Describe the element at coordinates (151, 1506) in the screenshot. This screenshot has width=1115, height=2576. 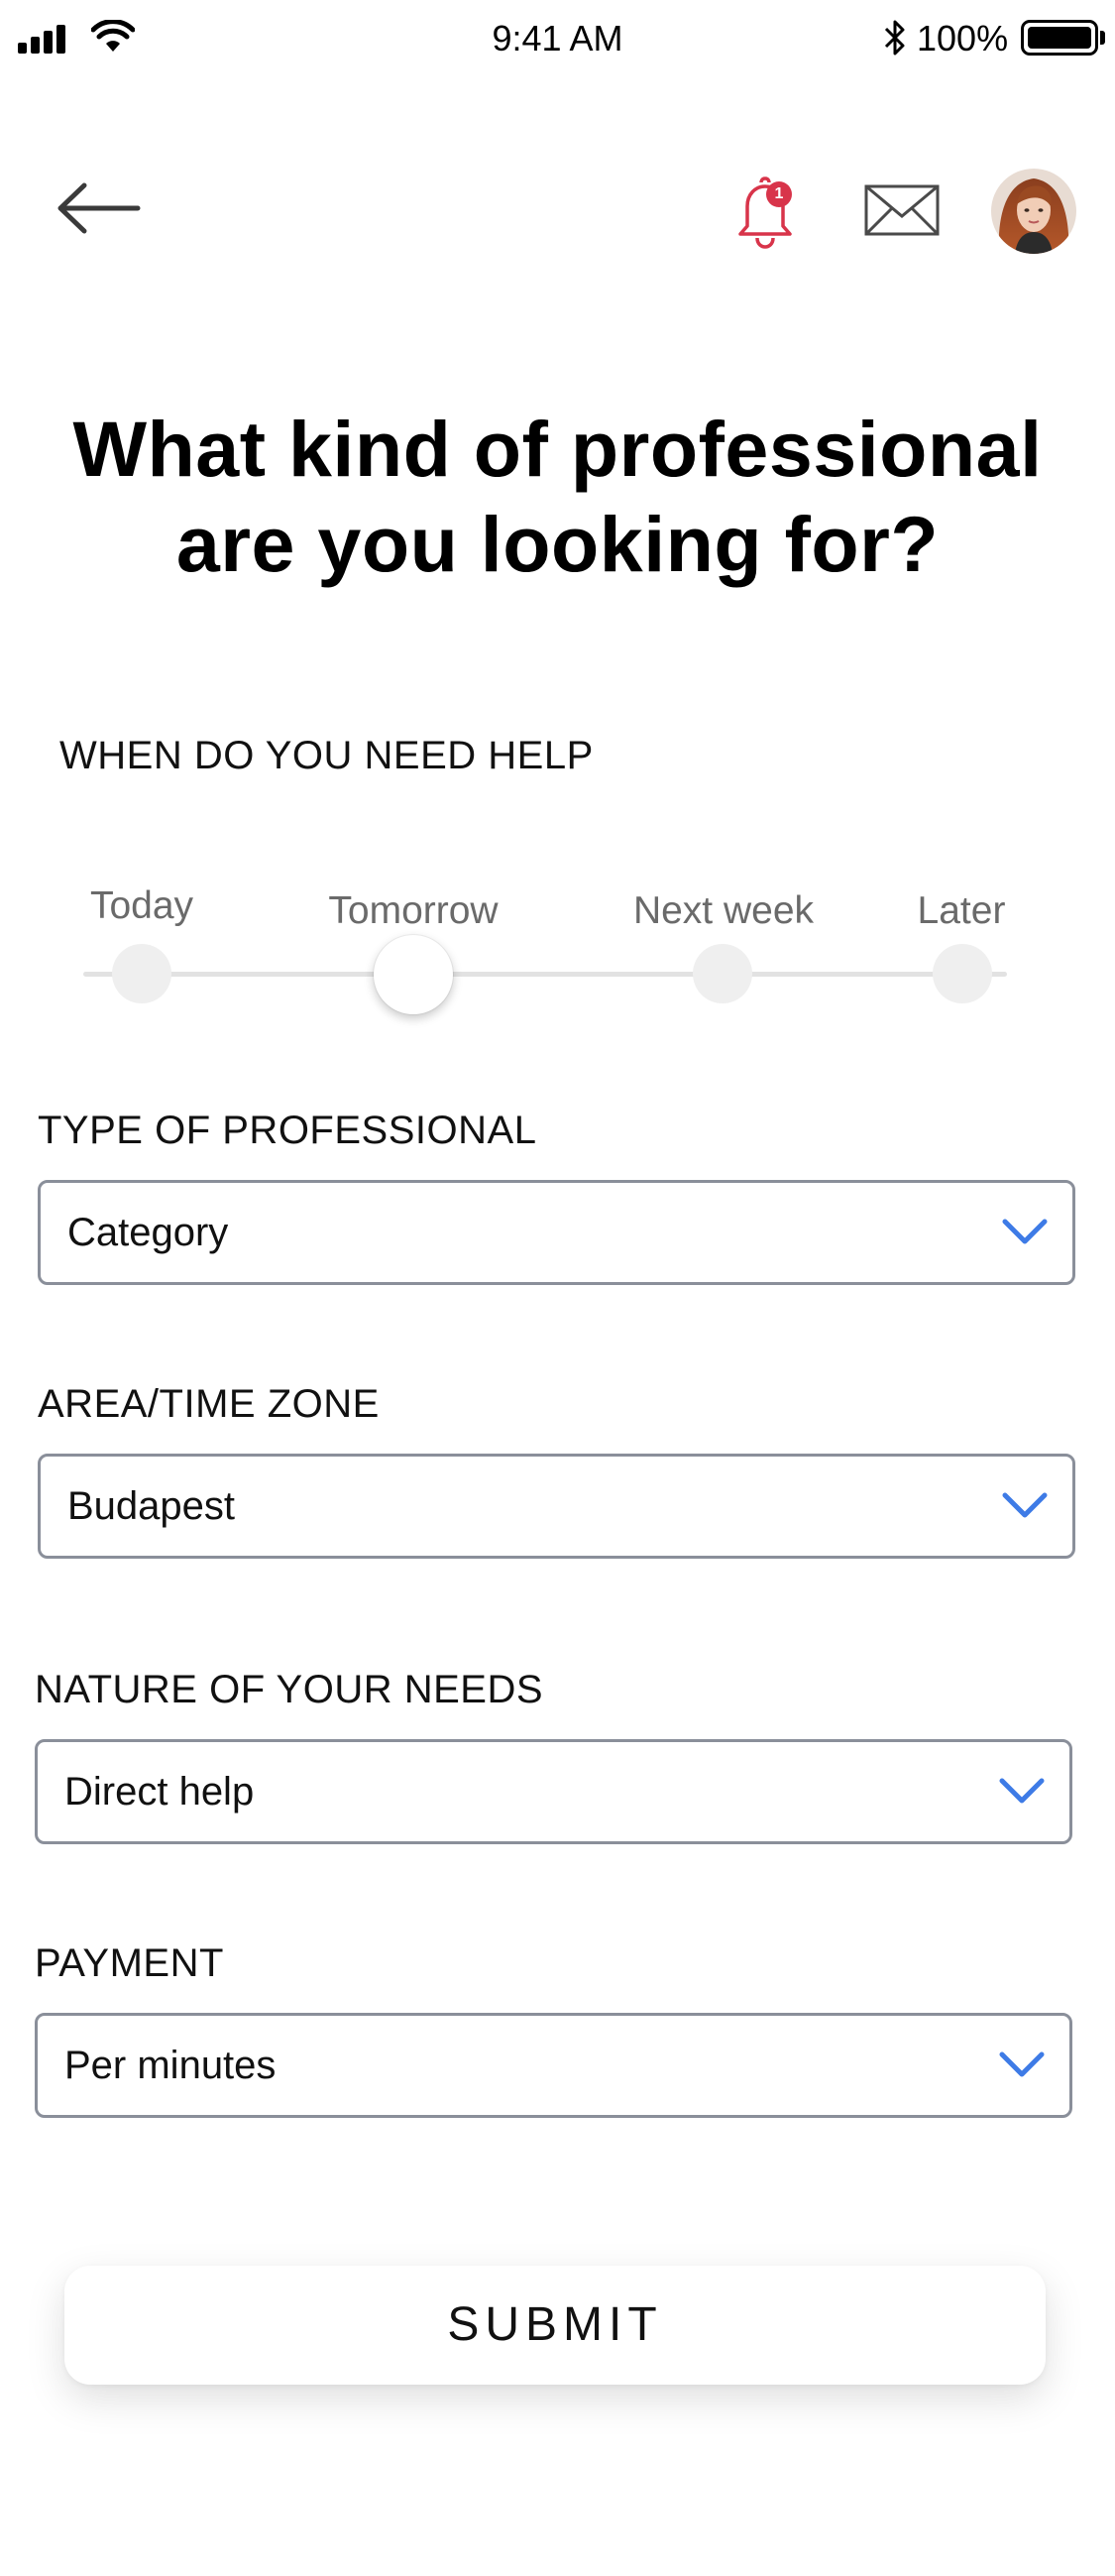
I see `area-select-value: Budapest` at that location.